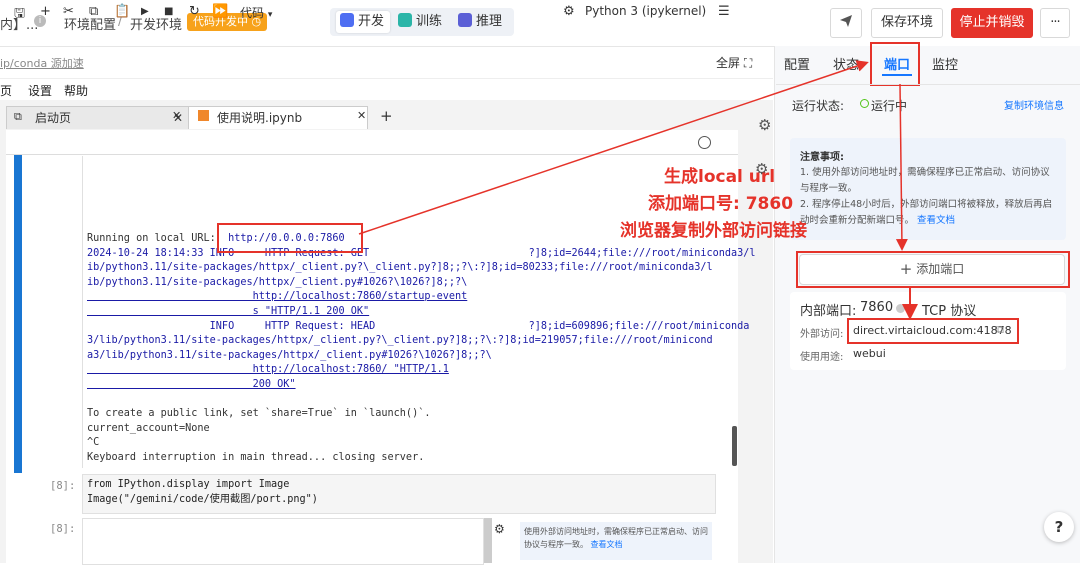 The image size is (1080, 565). Describe the element at coordinates (1059, 527) in the screenshot. I see `help-button: ?` at that location.